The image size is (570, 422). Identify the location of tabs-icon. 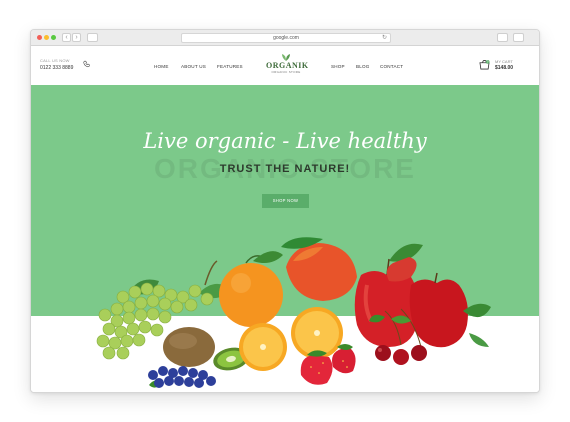
(518, 37).